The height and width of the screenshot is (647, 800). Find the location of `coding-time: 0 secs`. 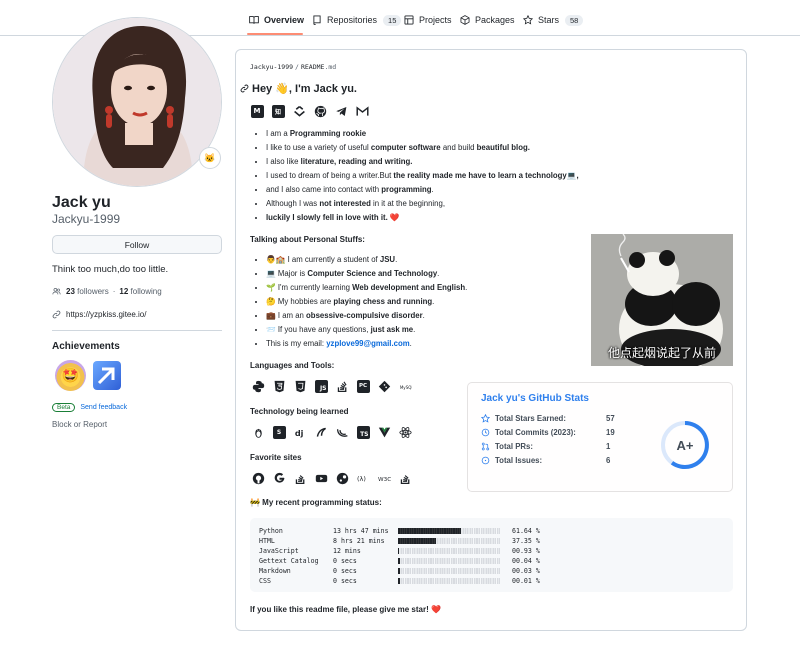

coding-time: 0 secs is located at coordinates (345, 571).